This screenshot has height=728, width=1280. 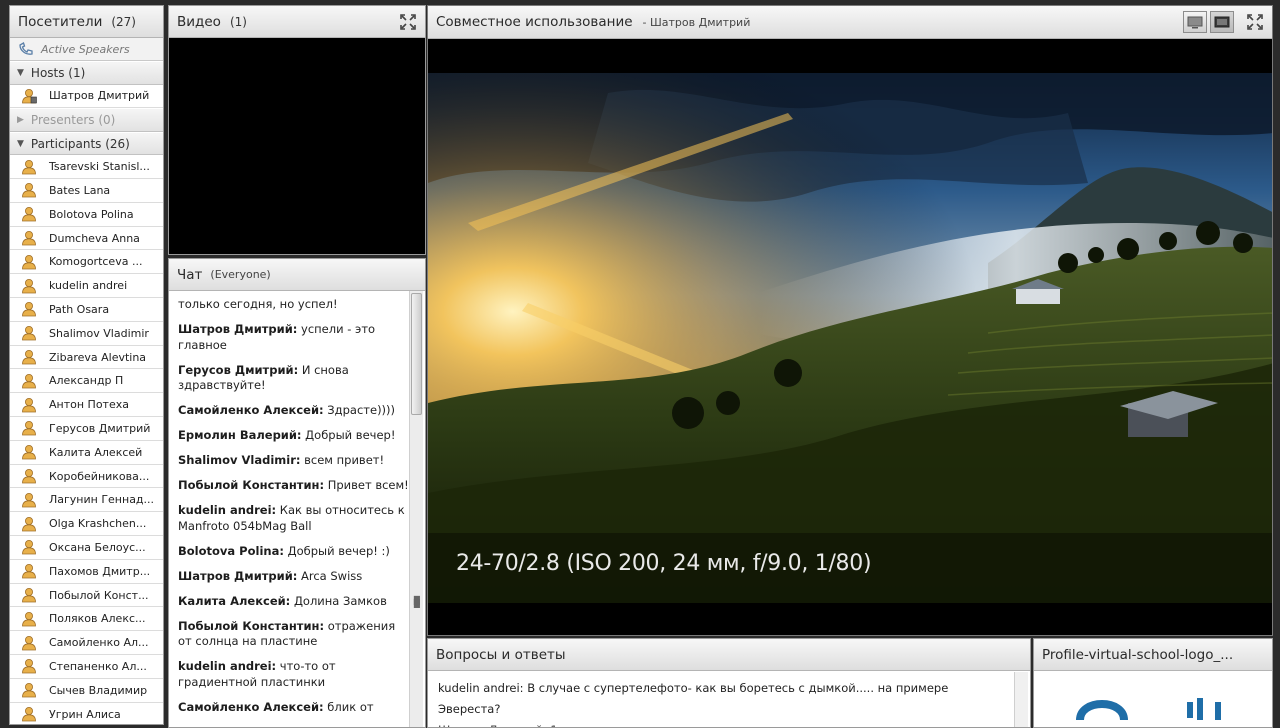 I want to click on participant-list-item: Path Osara, so click(x=86, y=310).